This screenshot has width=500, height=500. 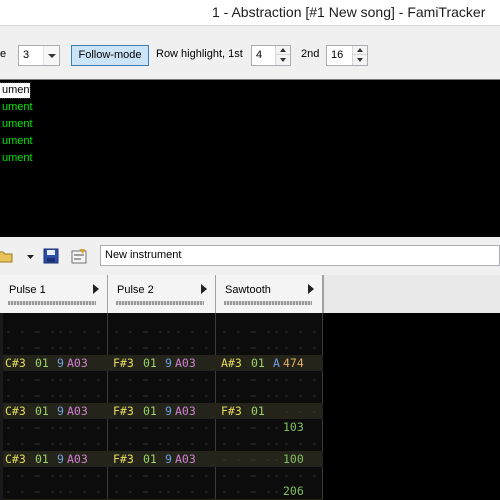 What do you see at coordinates (293, 459) in the screenshot?
I see `effect-cell: 100` at bounding box center [293, 459].